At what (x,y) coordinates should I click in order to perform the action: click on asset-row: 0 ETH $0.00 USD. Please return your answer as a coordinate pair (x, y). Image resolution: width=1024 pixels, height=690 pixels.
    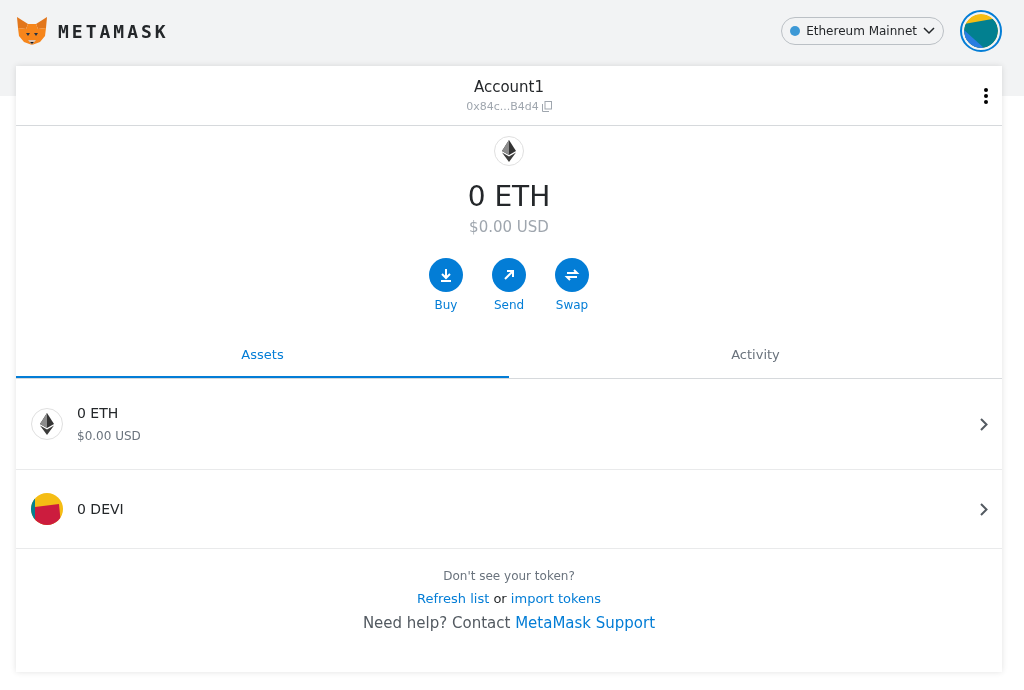
    Looking at the image, I should click on (509, 424).